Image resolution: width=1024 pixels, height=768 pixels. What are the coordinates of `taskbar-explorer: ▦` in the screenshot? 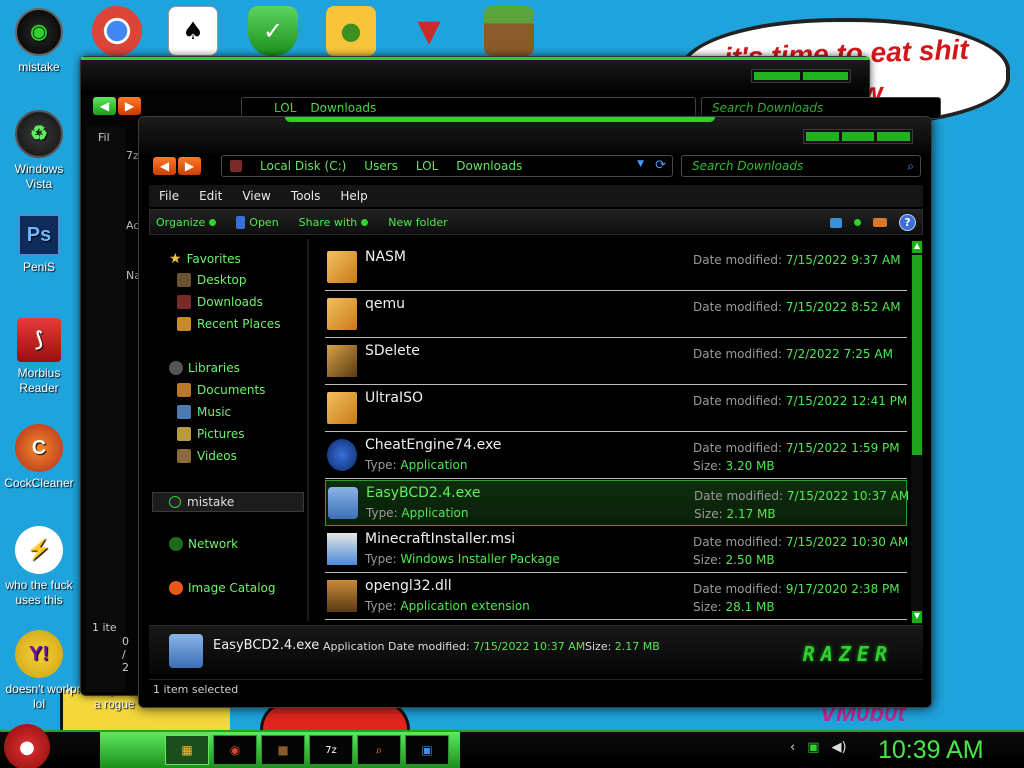 It's located at (187, 750).